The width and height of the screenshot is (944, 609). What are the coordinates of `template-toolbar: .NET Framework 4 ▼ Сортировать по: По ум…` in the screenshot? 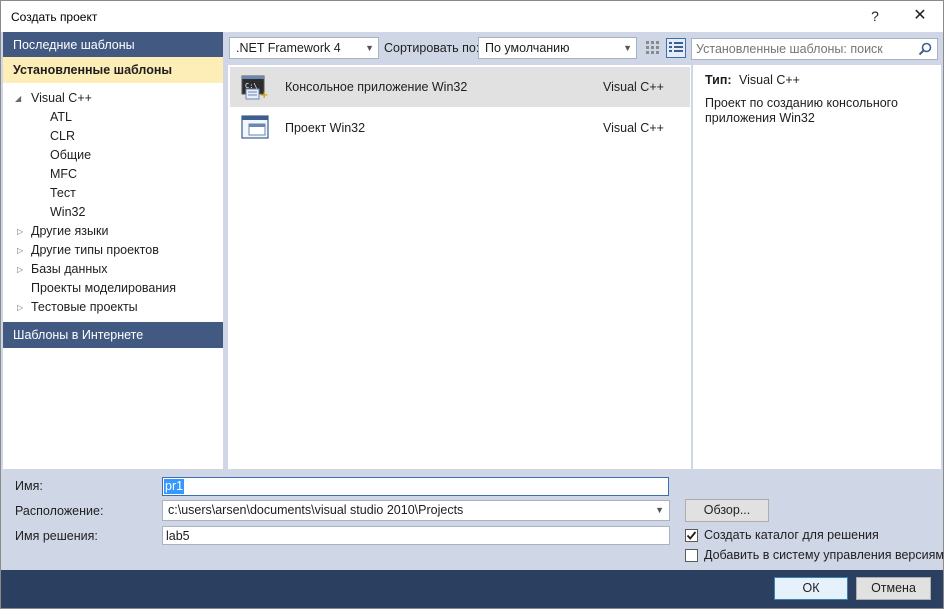 It's located at (457, 48).